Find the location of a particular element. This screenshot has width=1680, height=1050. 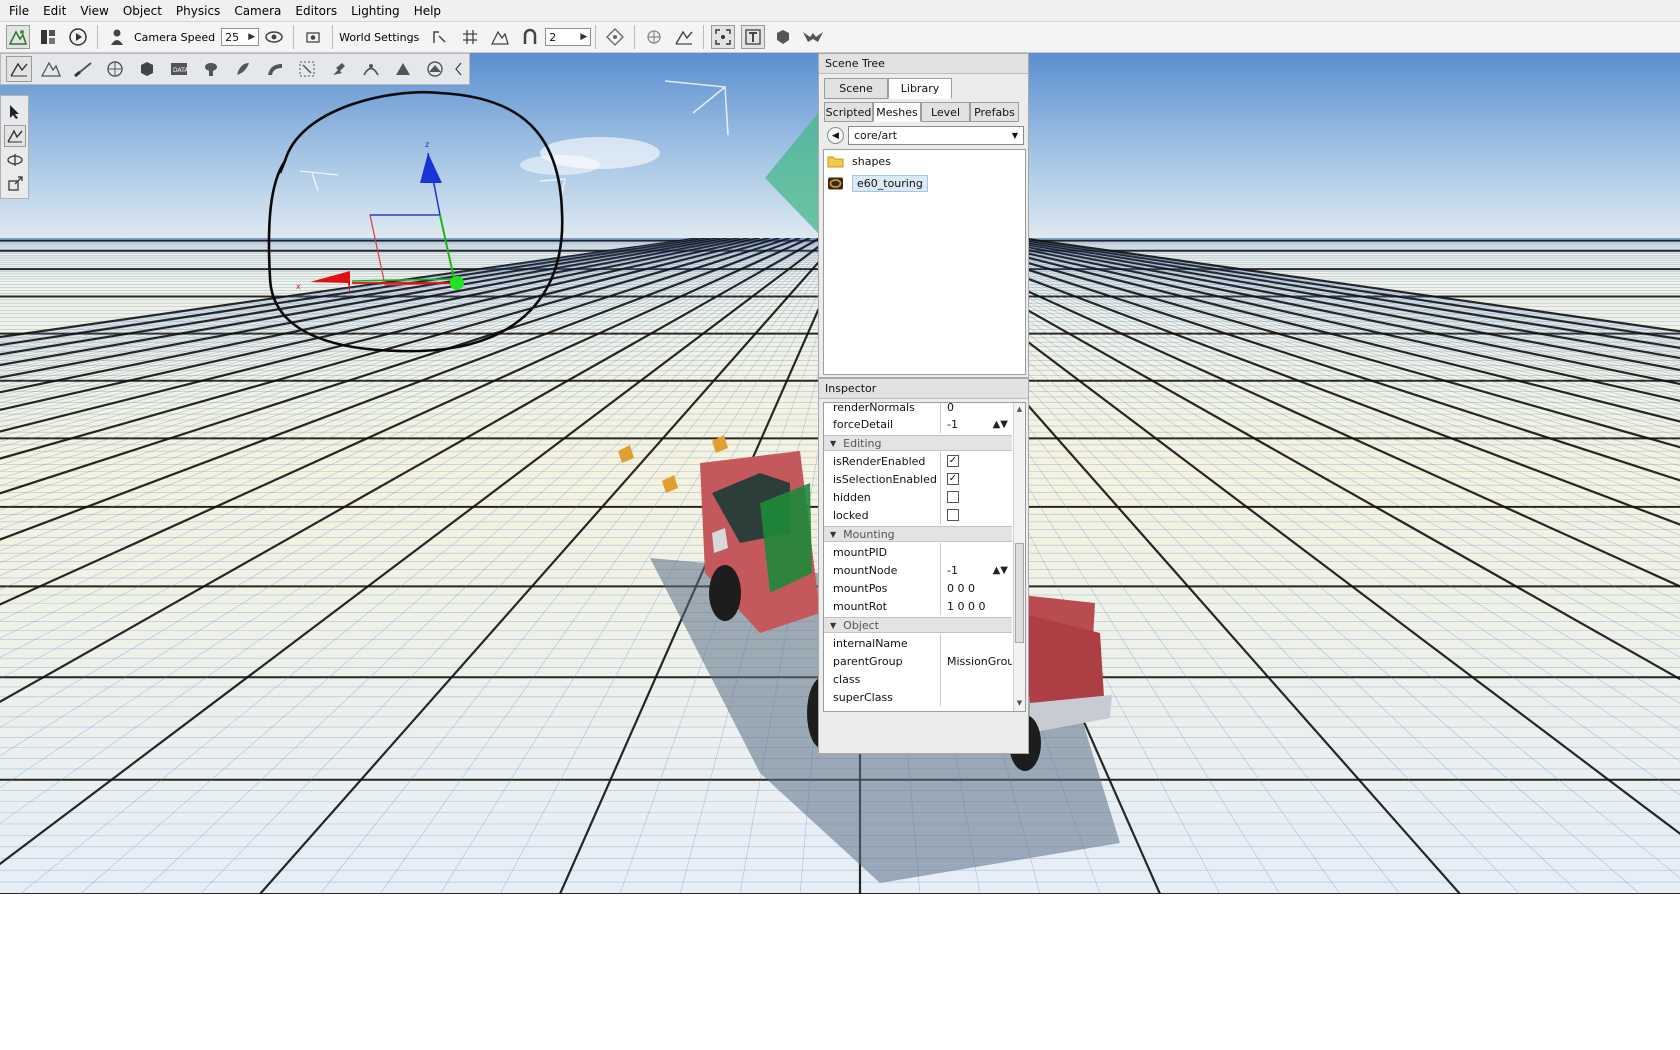

scene-tree-title: Scene Tree is located at coordinates (923, 64).